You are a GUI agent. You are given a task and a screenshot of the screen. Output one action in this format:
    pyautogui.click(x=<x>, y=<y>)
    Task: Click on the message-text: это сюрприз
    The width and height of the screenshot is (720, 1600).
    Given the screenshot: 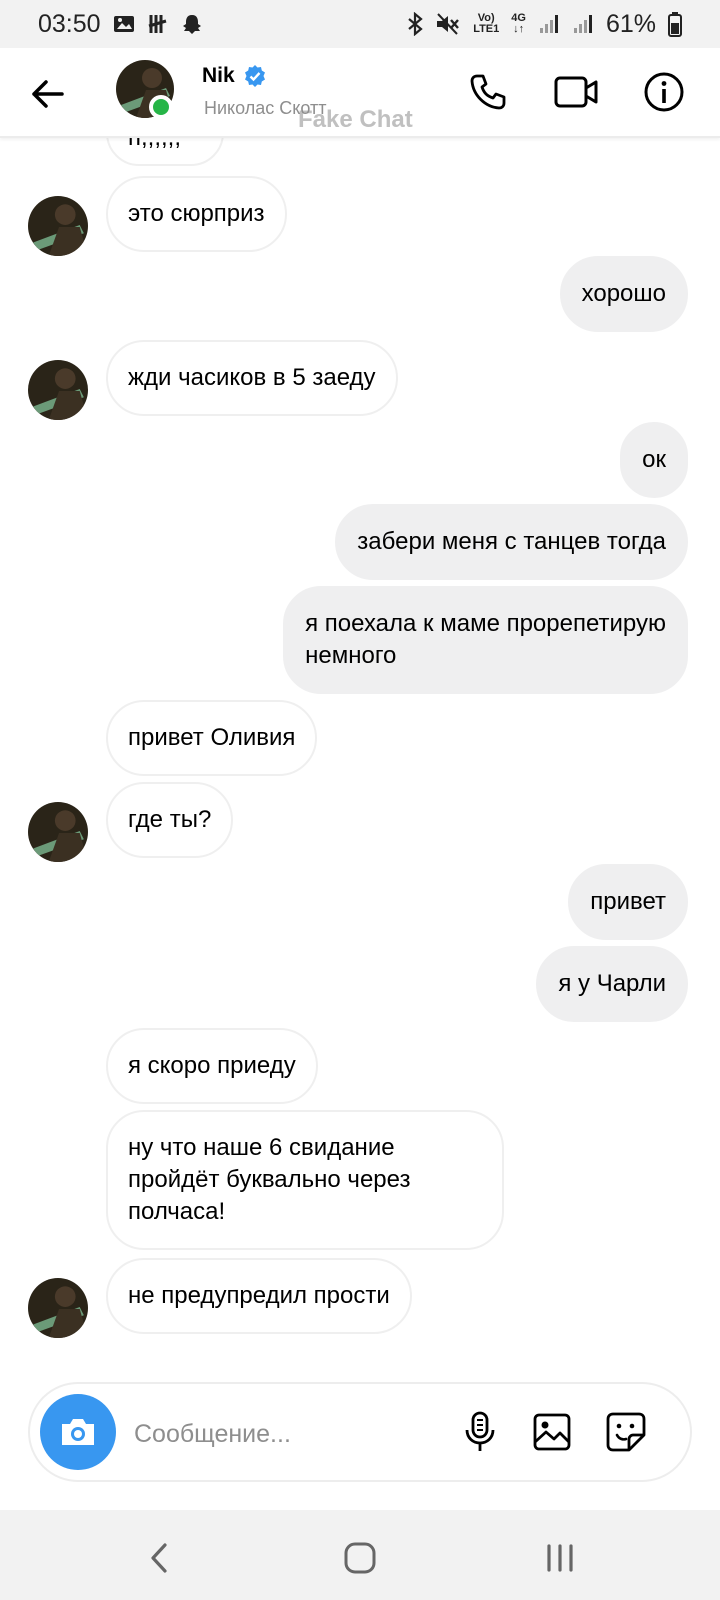 What is the action you would take?
    pyautogui.click(x=196, y=213)
    